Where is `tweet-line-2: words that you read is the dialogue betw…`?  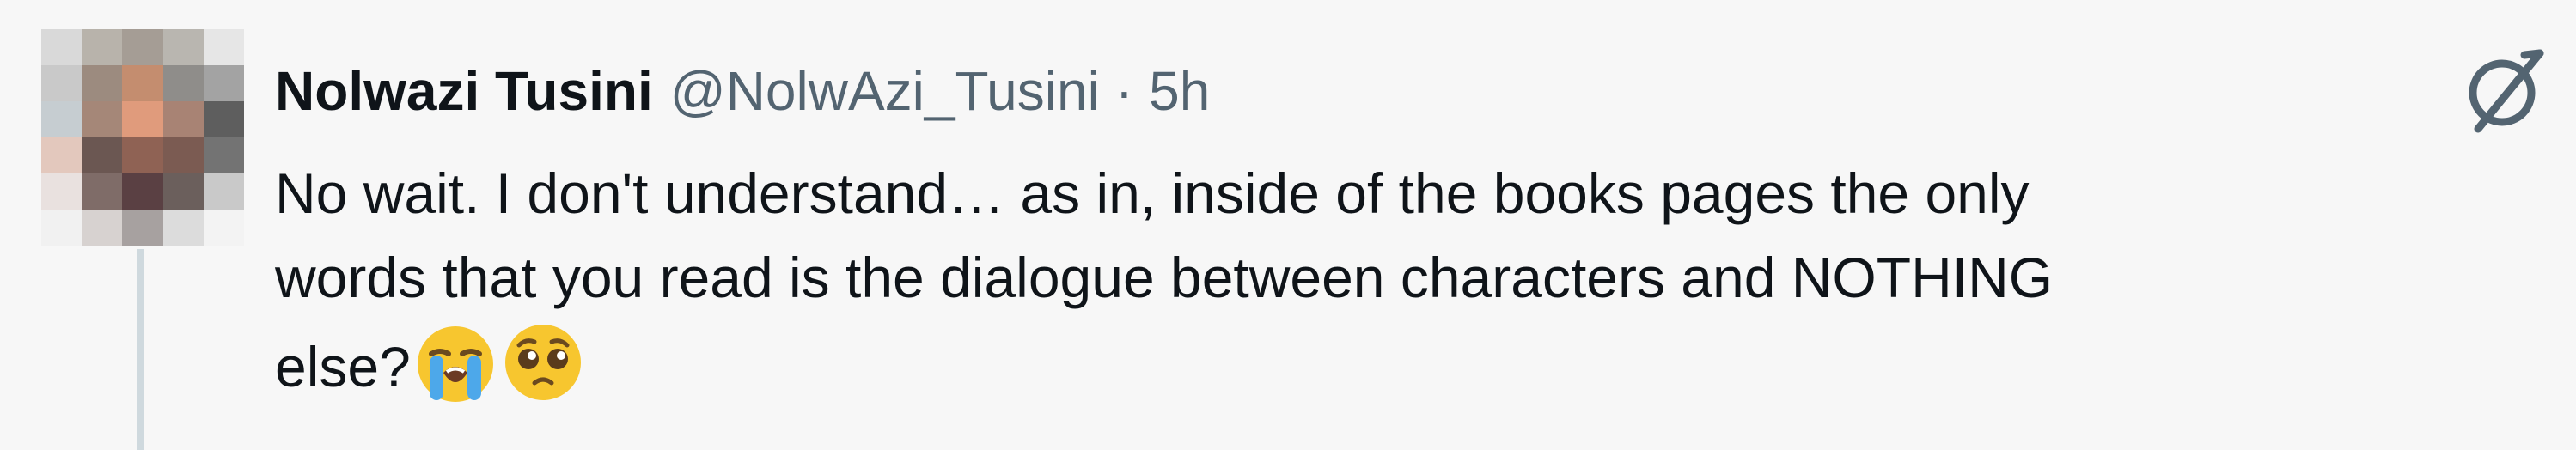
tweet-line-2: words that you read is the dialogue betw… is located at coordinates (1164, 277).